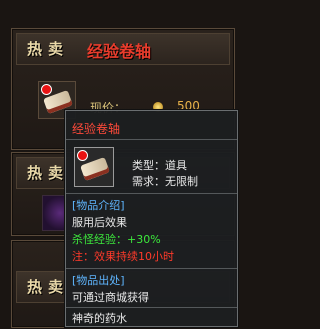  What do you see at coordinates (96, 129) in the screenshot?
I see `tooltip-title: 经验卷轴` at bounding box center [96, 129].